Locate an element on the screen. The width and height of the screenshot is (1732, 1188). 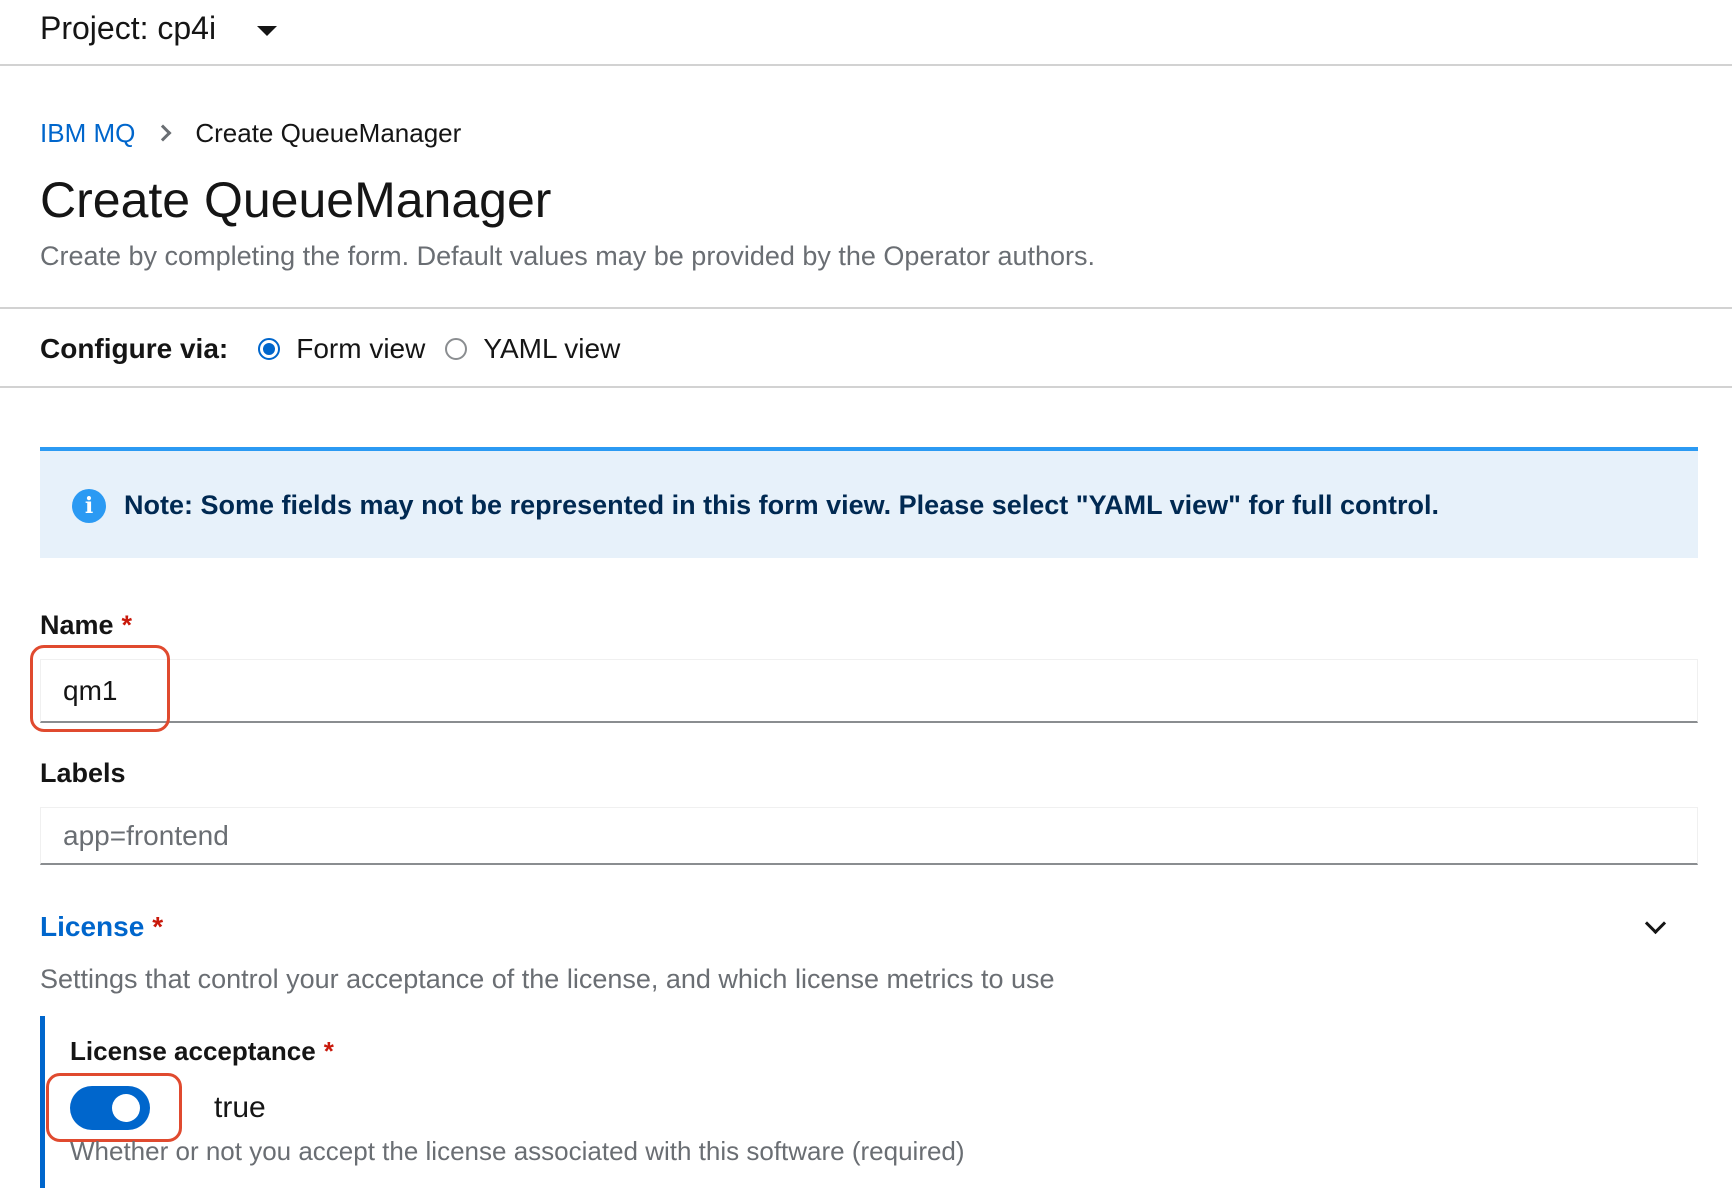
configure-via-group: Configure via: Form view YAML view is located at coordinates (340, 349).